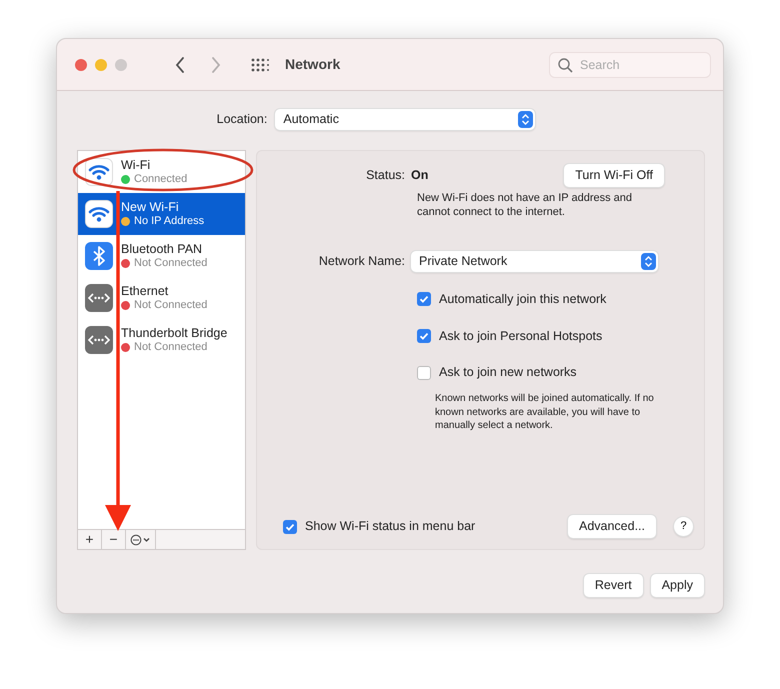 The height and width of the screenshot is (689, 780). I want to click on service-item: Thunderbolt Bridge Not Connected, so click(161, 340).